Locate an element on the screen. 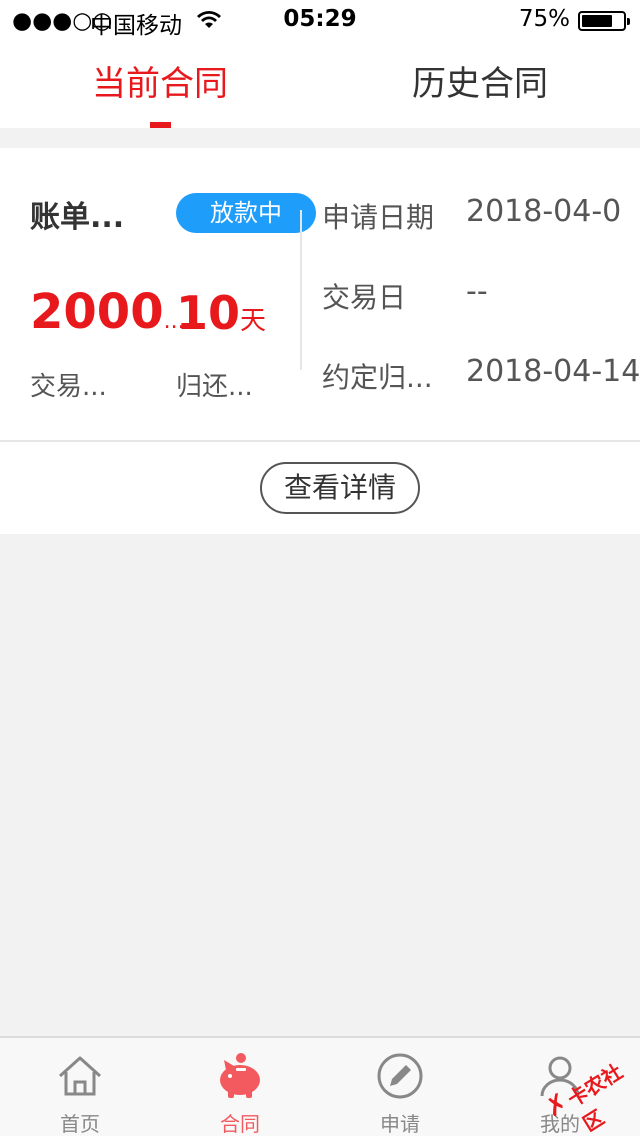 The height and width of the screenshot is (1136, 640). nav-label-contract: 合同 is located at coordinates (240, 1124).